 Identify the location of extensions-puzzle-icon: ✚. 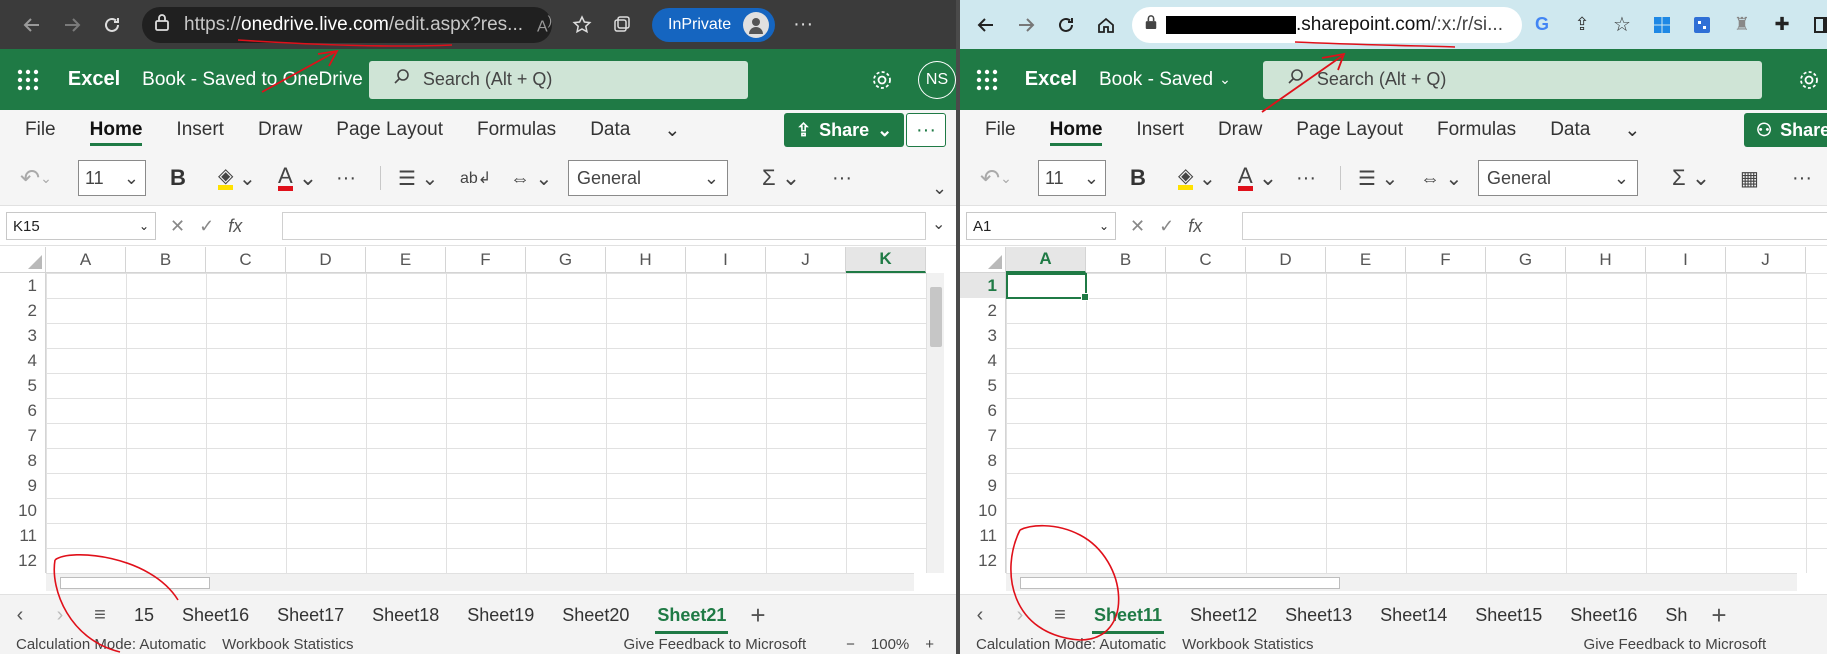
(1782, 24).